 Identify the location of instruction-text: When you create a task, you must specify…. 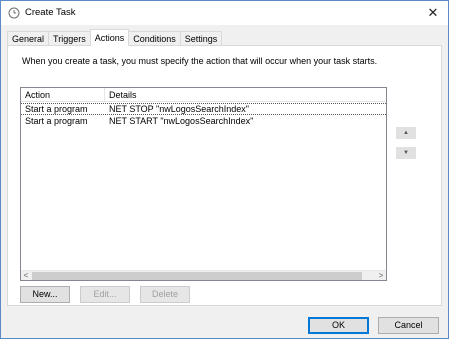
(200, 61).